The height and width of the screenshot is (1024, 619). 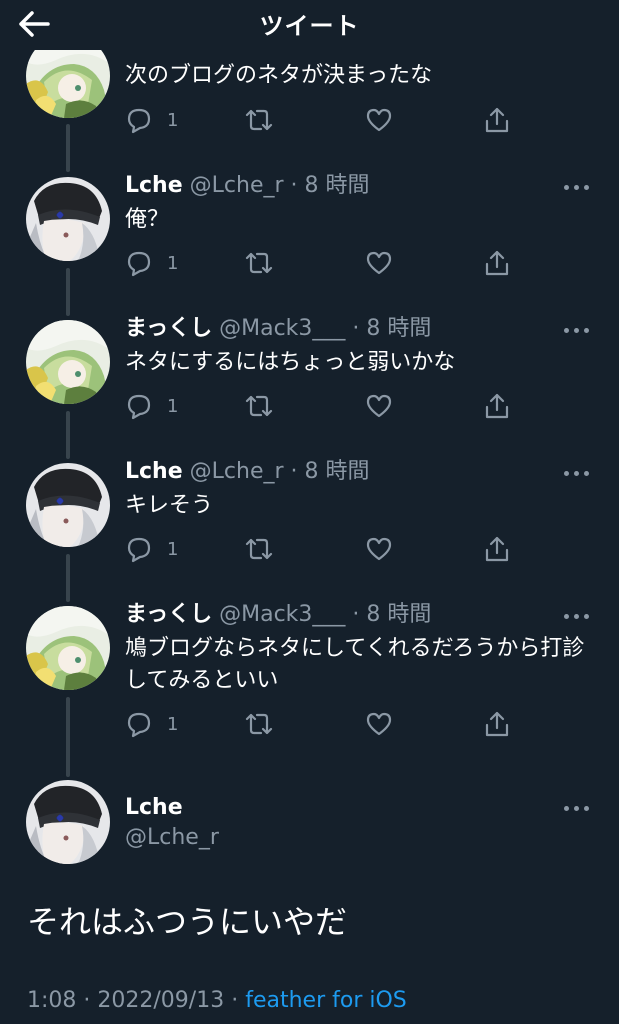 What do you see at coordinates (309, 25) in the screenshot?
I see `header-bar: ツイート` at bounding box center [309, 25].